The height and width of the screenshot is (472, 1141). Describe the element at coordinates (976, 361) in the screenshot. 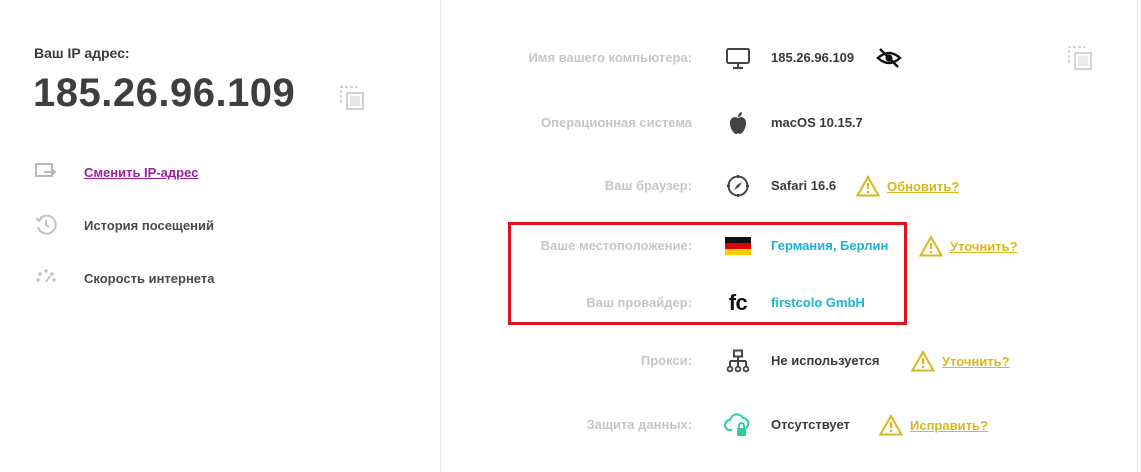

I see `refine-proxy-link: Уточнить?` at that location.